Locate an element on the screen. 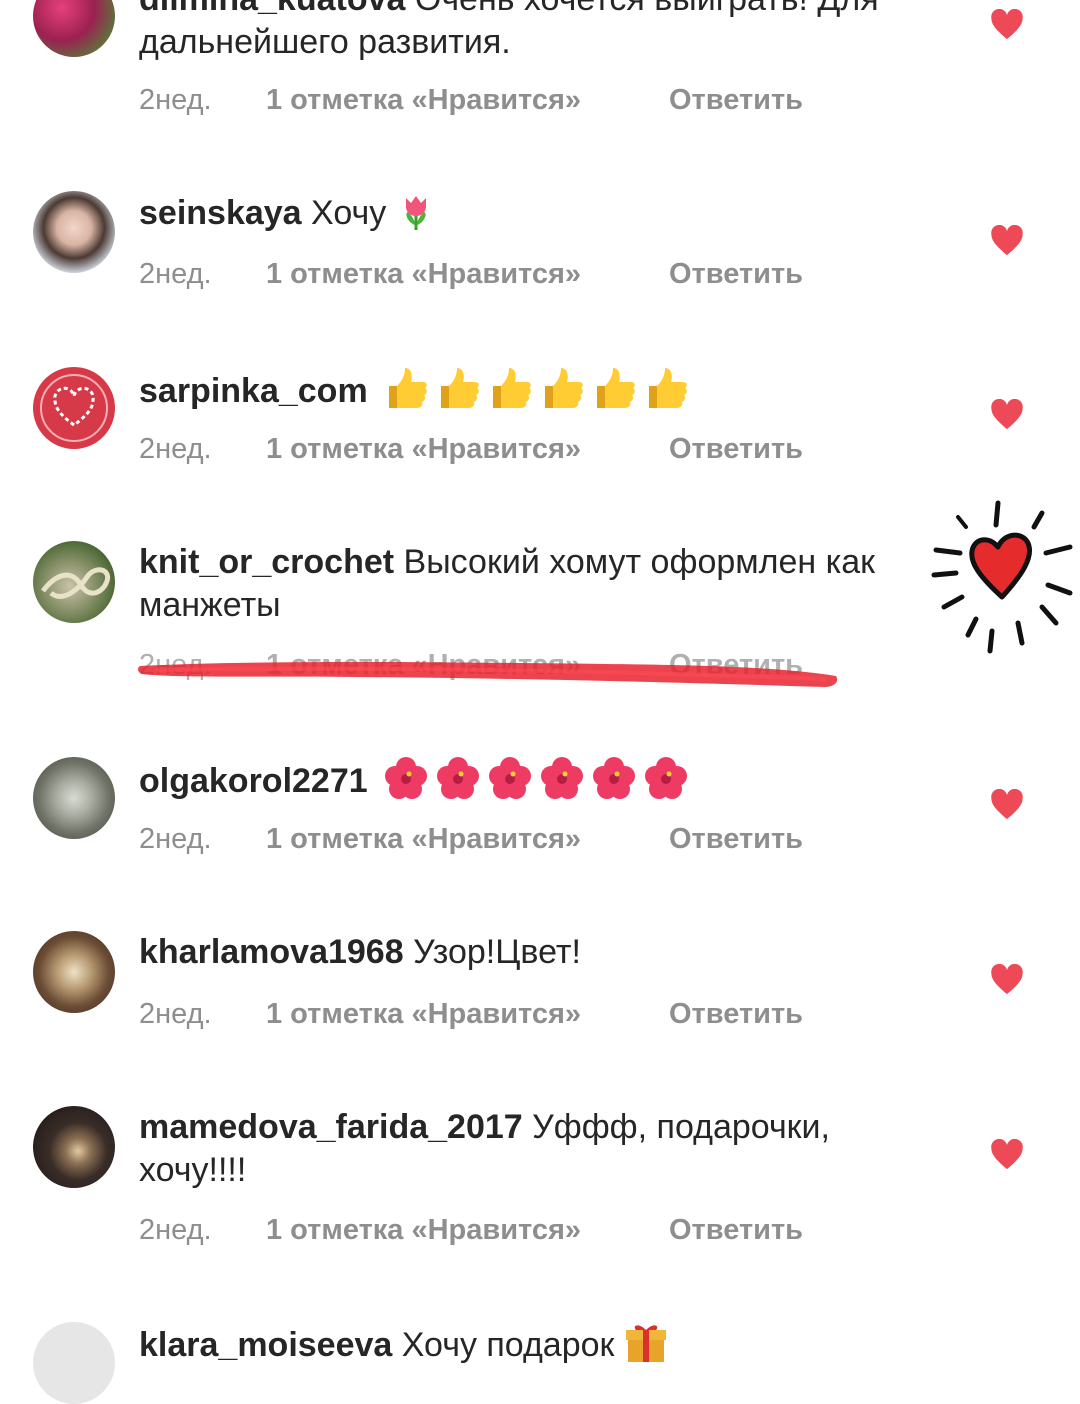 The height and width of the screenshot is (1404, 1080). comment-text: sarpinka_com is located at coordinates (519, 393).